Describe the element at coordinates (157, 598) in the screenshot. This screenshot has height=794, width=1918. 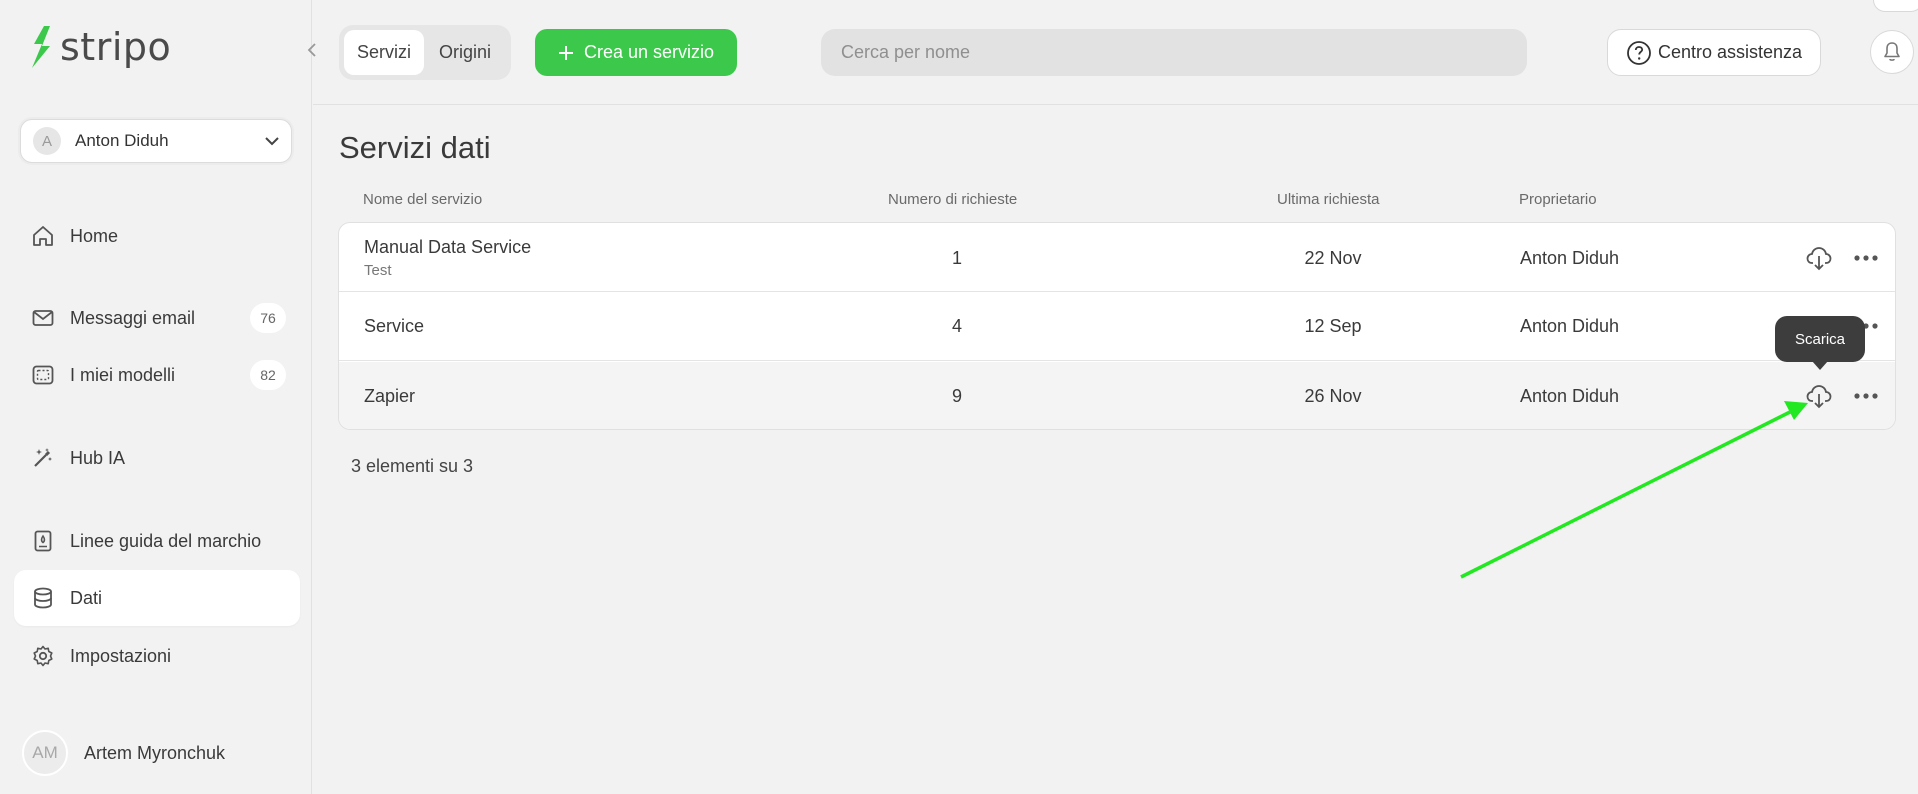
I see `sidebar-item-data: Dati` at that location.